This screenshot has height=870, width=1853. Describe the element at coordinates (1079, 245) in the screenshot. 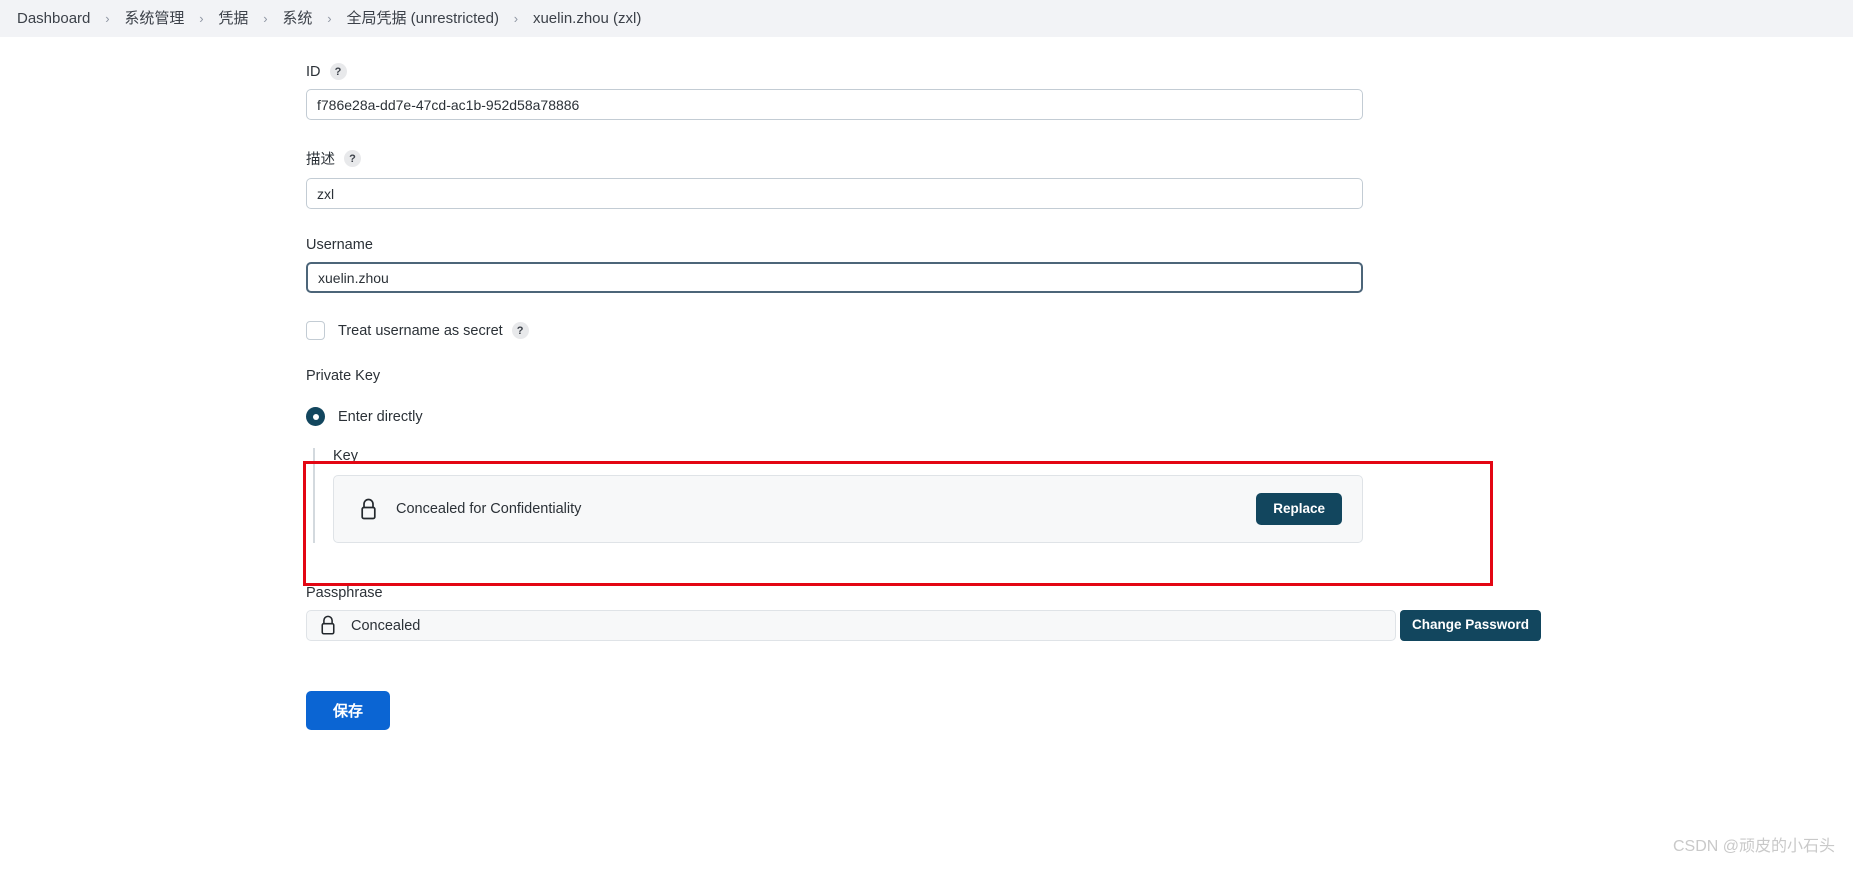

I see `username-label-row: Username` at that location.